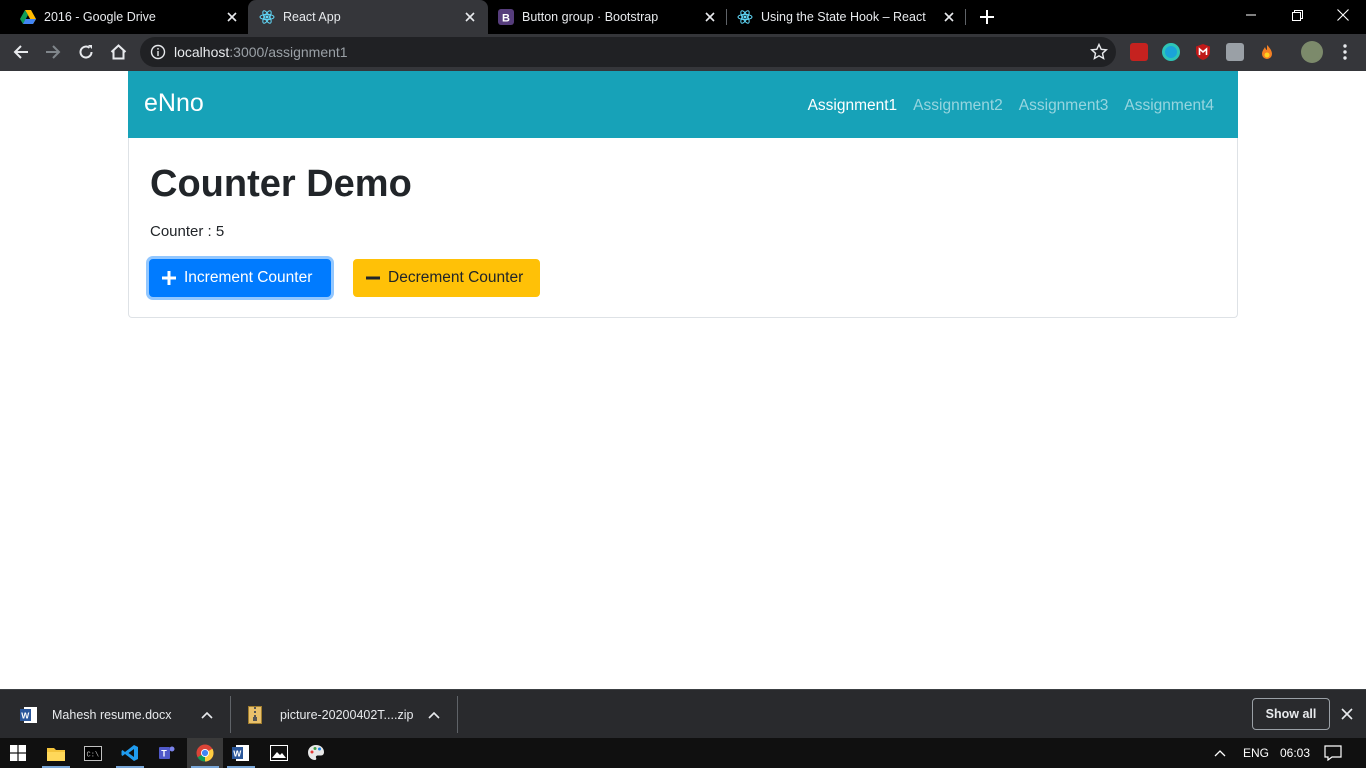 The height and width of the screenshot is (768, 1366). I want to click on folder-icon, so click(56, 754).